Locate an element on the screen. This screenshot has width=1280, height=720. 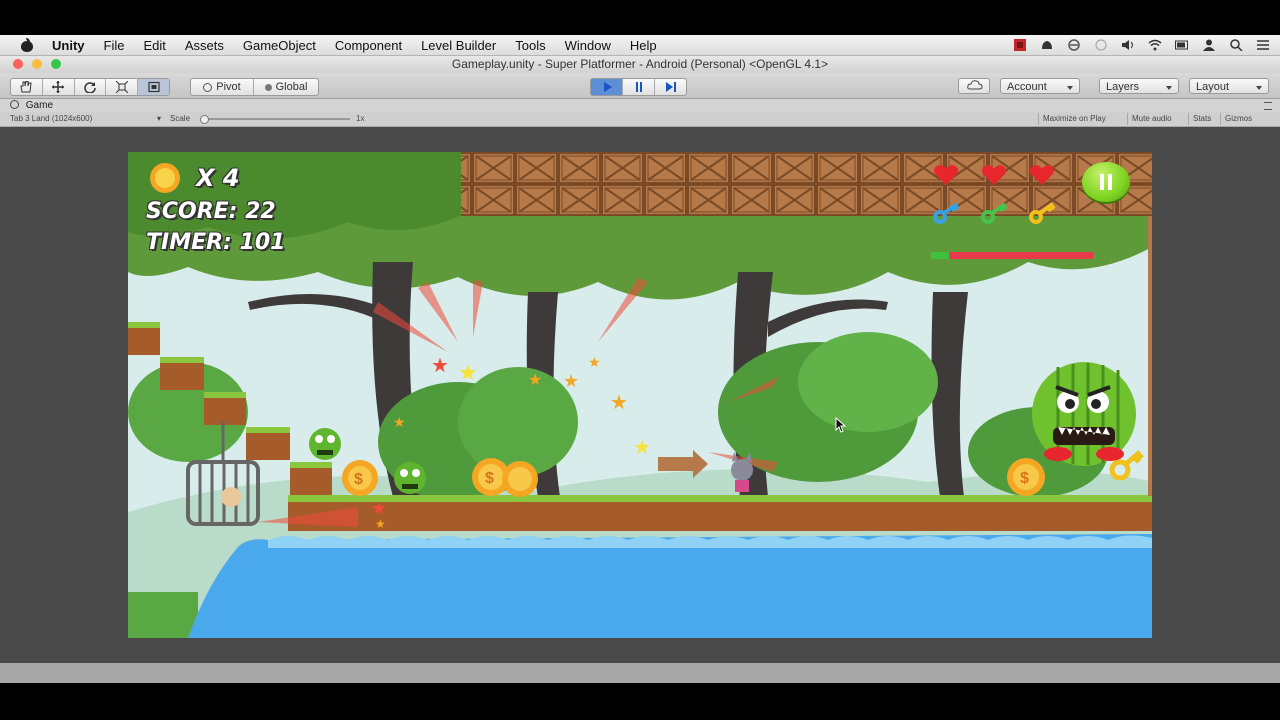
account-dropdown: Account is located at coordinates (1040, 86).